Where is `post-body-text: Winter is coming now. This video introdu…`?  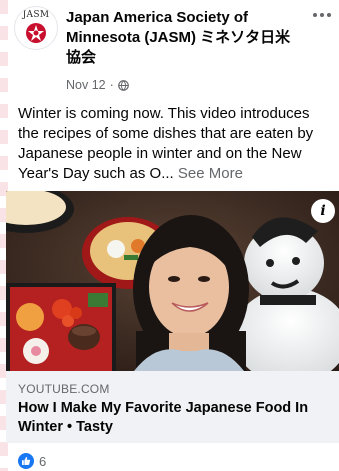
post-body-text: Winter is coming now. This video introdu… is located at coordinates (166, 143).